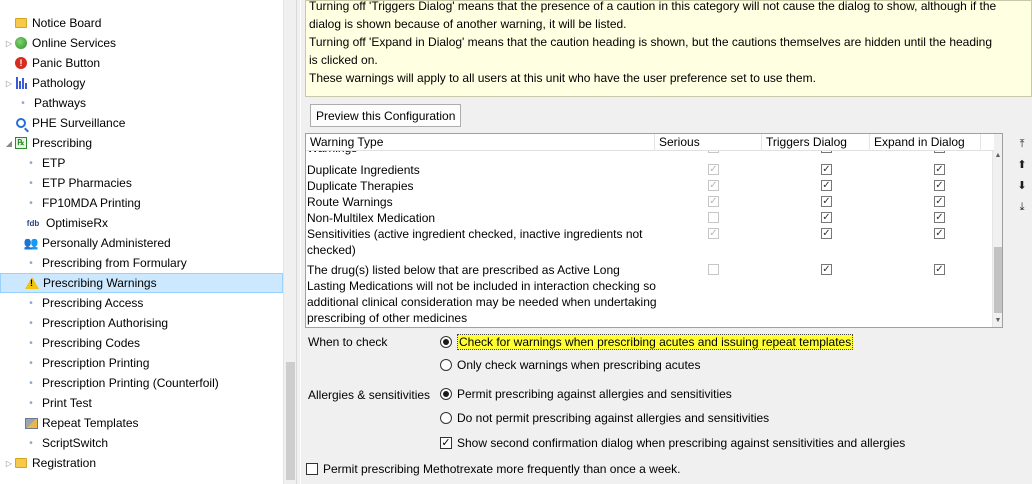  I want to click on move-bottom-icon: ⤓, so click(1022, 207).